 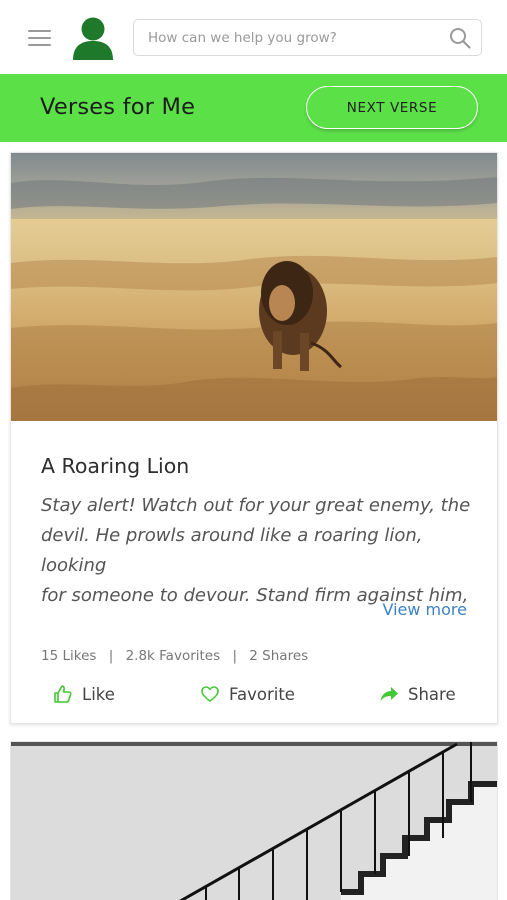 What do you see at coordinates (389, 694) in the screenshot?
I see `share-arrow-icon` at bounding box center [389, 694].